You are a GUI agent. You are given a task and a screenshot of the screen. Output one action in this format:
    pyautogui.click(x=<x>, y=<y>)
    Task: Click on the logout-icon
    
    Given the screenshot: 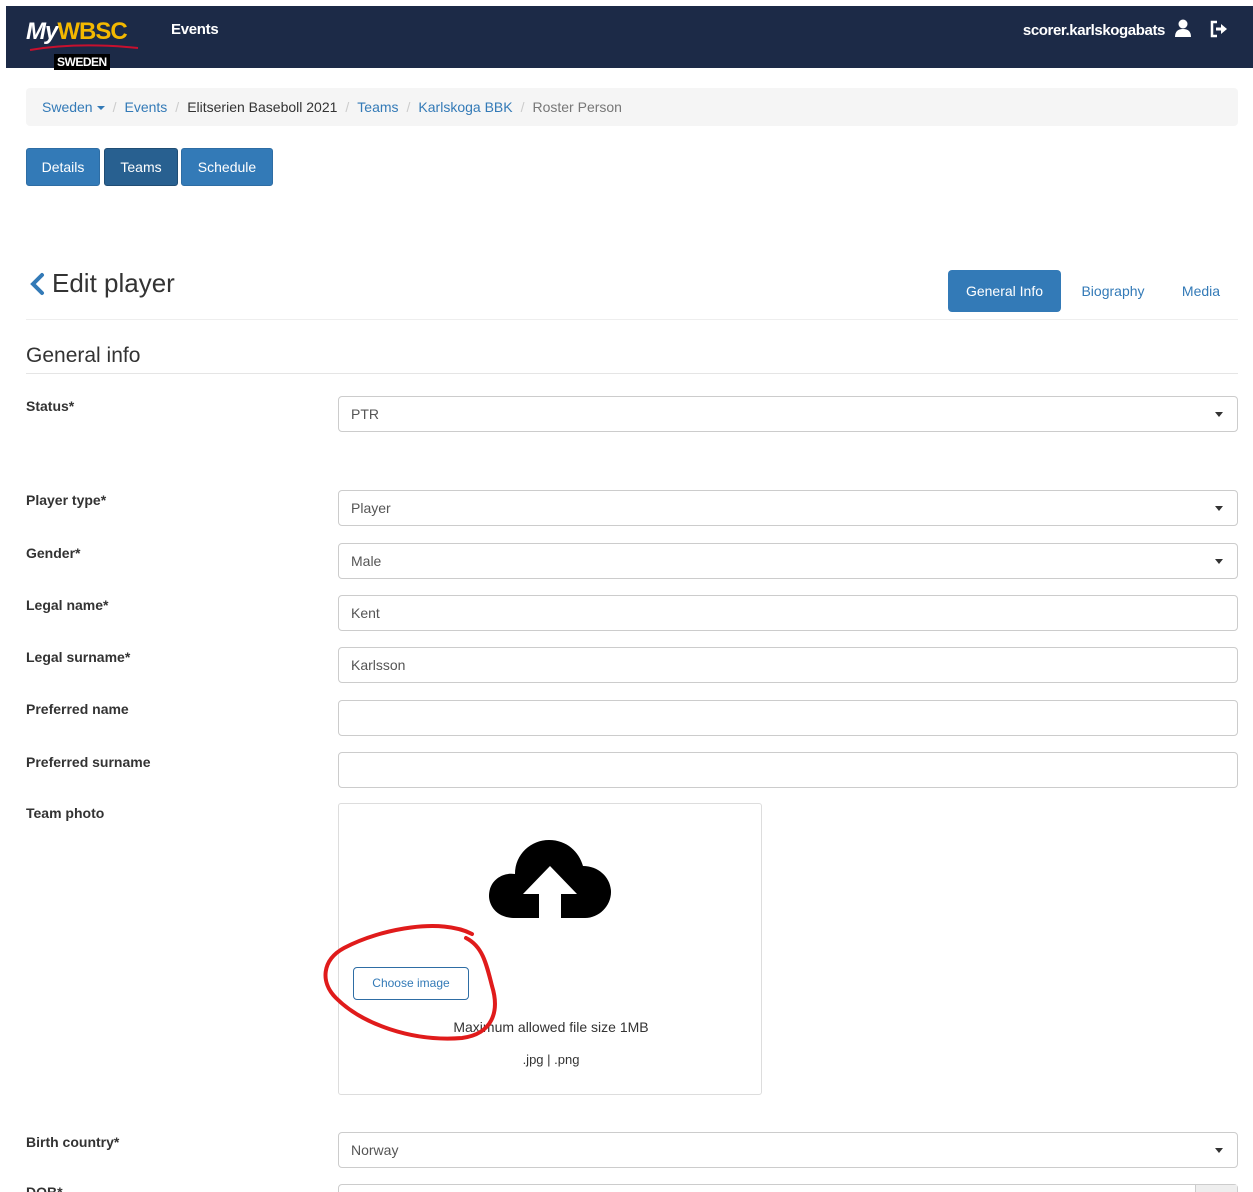 What is the action you would take?
    pyautogui.click(x=1219, y=29)
    